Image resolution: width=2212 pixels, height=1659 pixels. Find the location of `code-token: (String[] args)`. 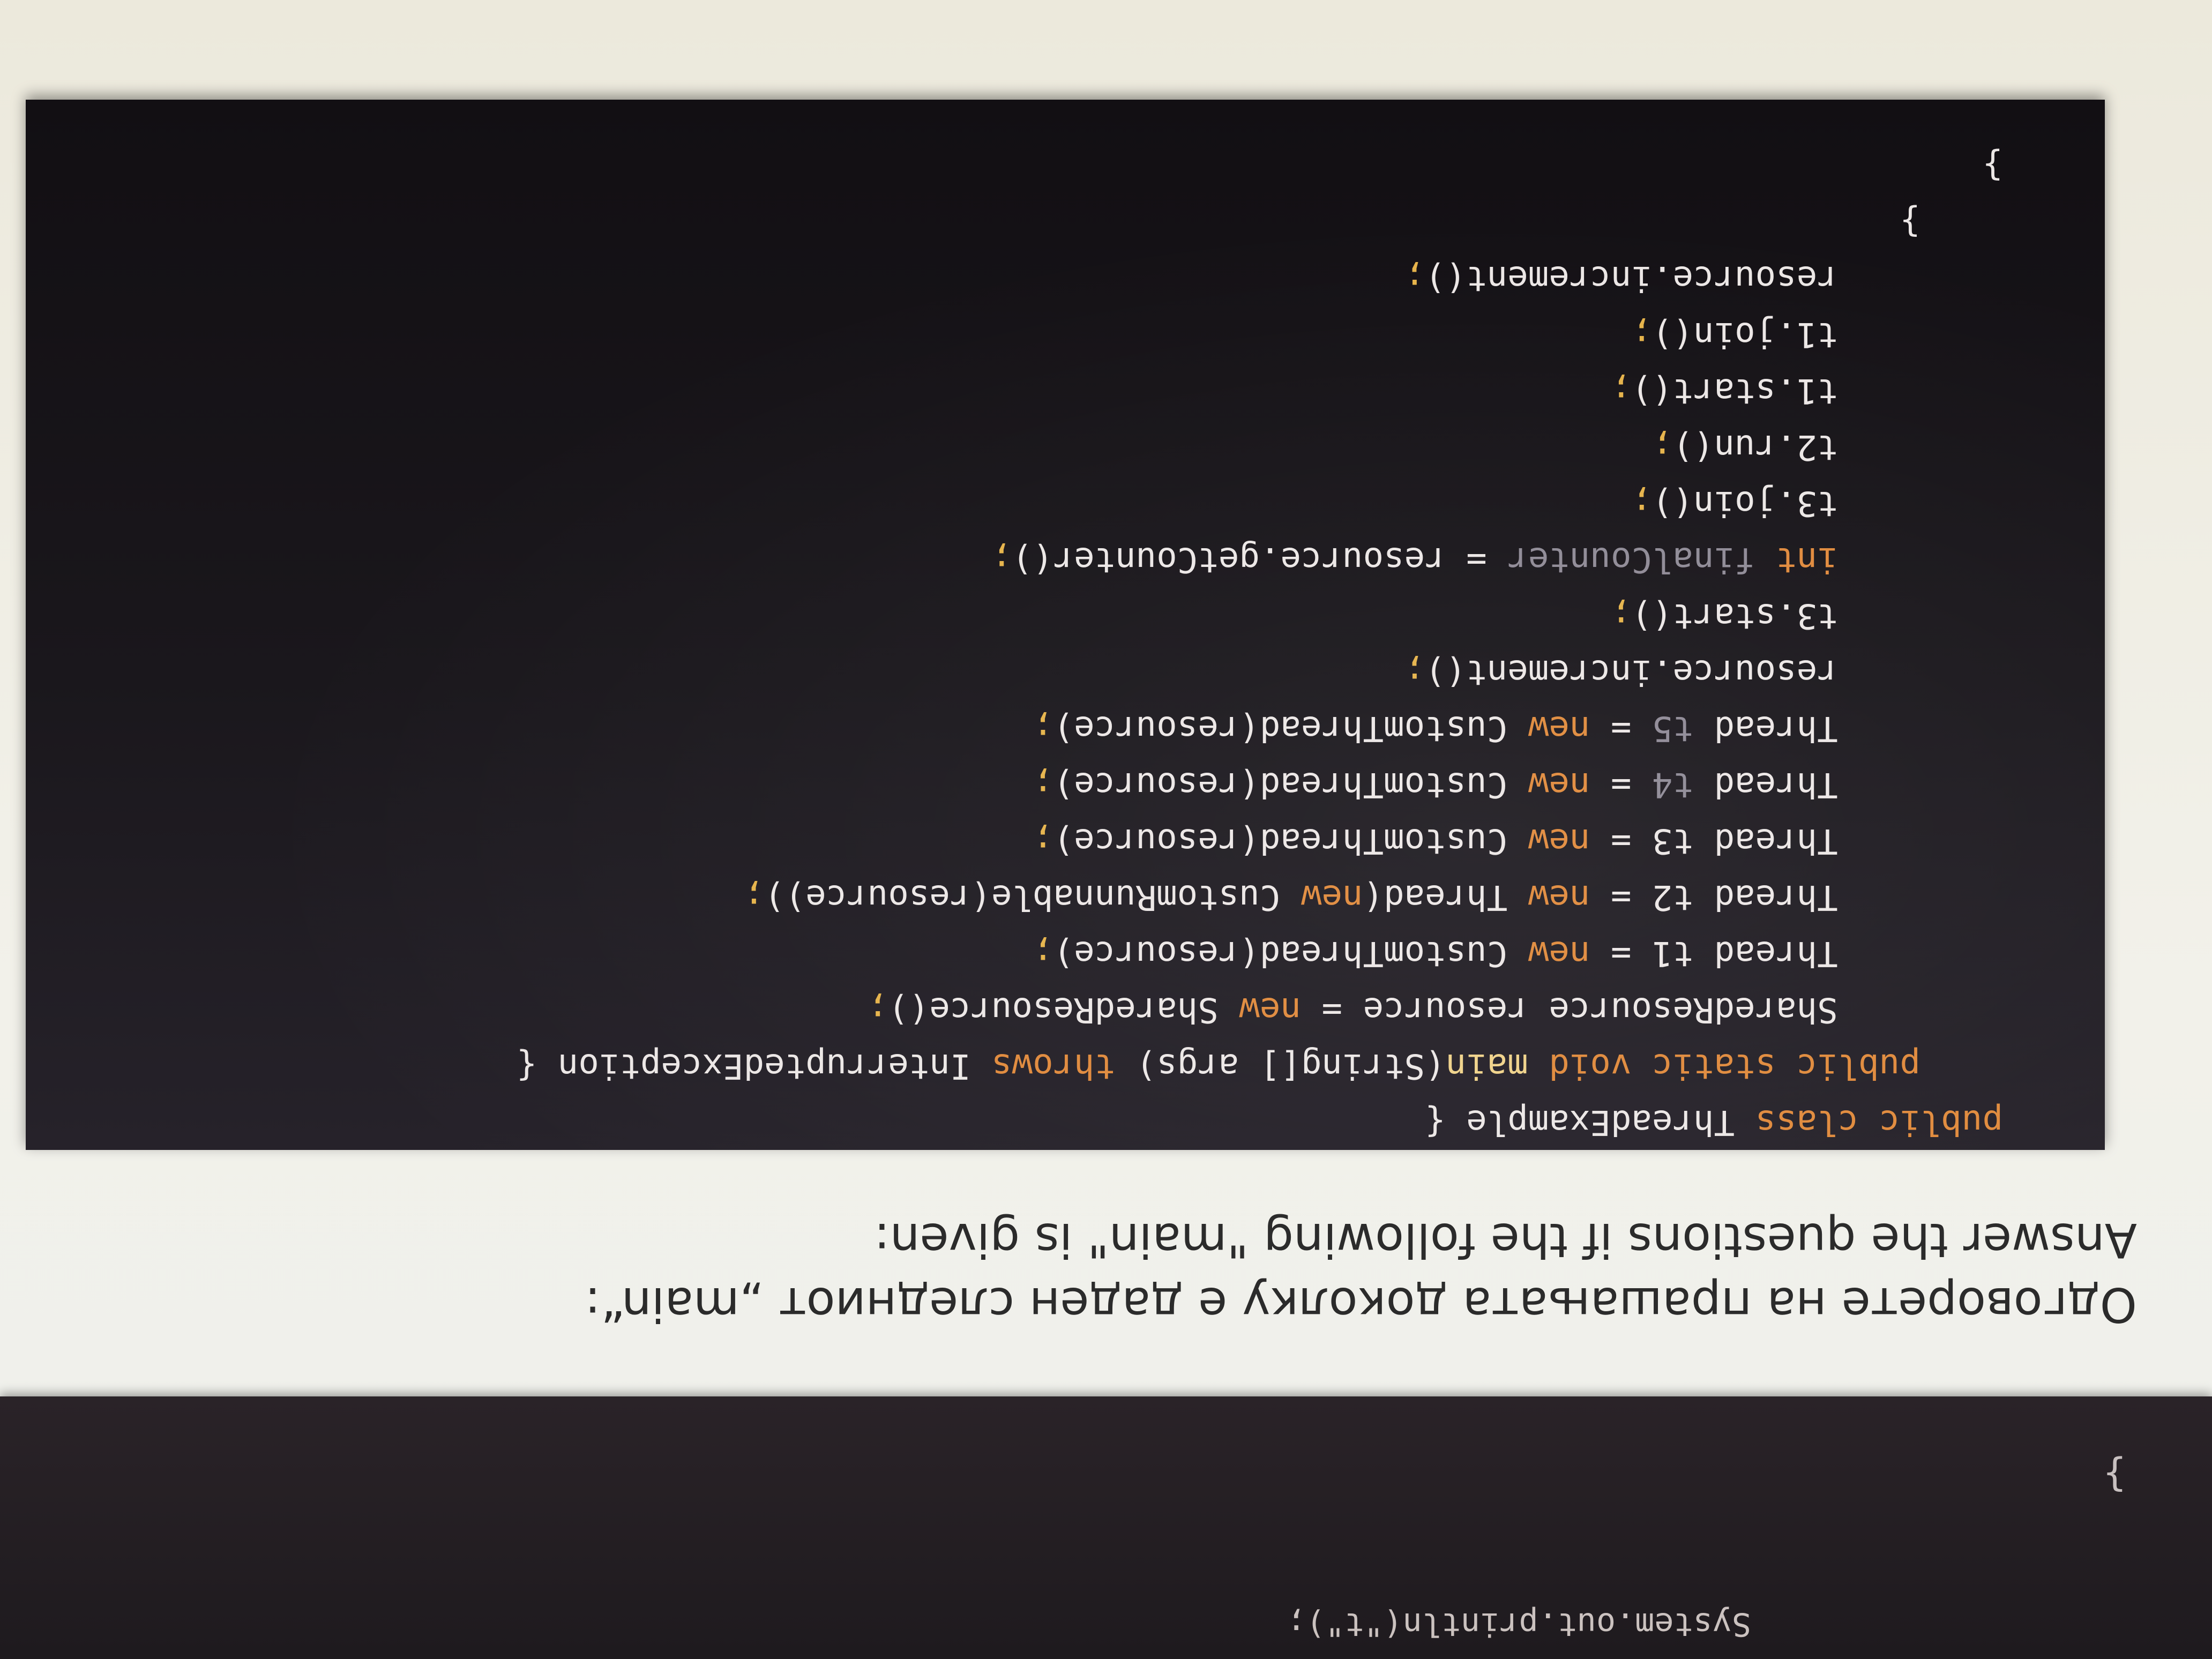

code-token: (String[] args) is located at coordinates (1280, 1066).